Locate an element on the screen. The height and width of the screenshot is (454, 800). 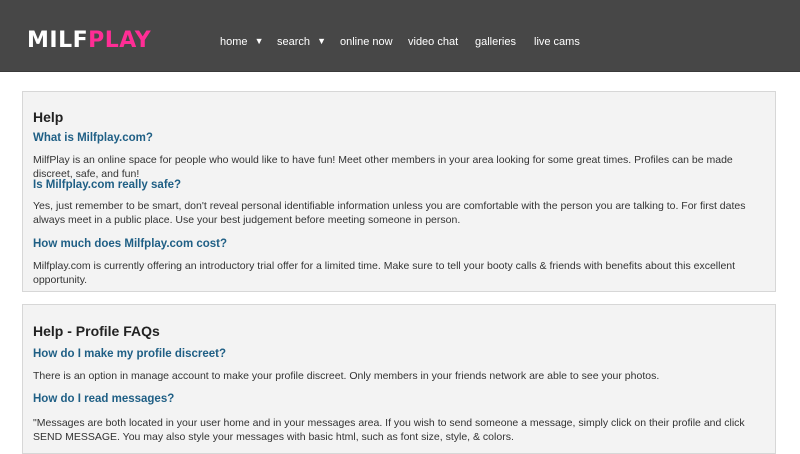
help-title: Help is located at coordinates (48, 117).